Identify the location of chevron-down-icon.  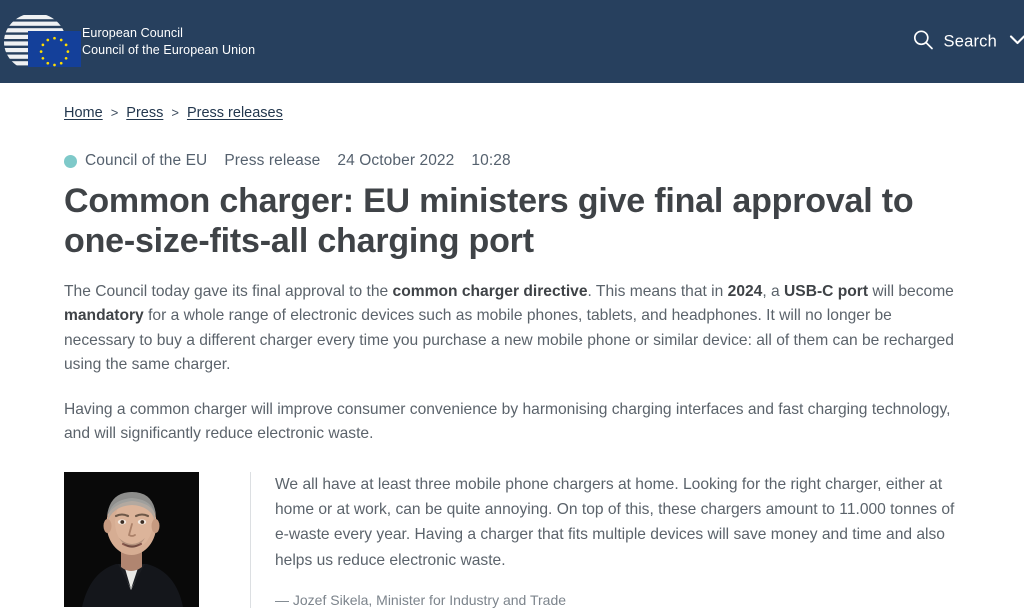
(1016, 42).